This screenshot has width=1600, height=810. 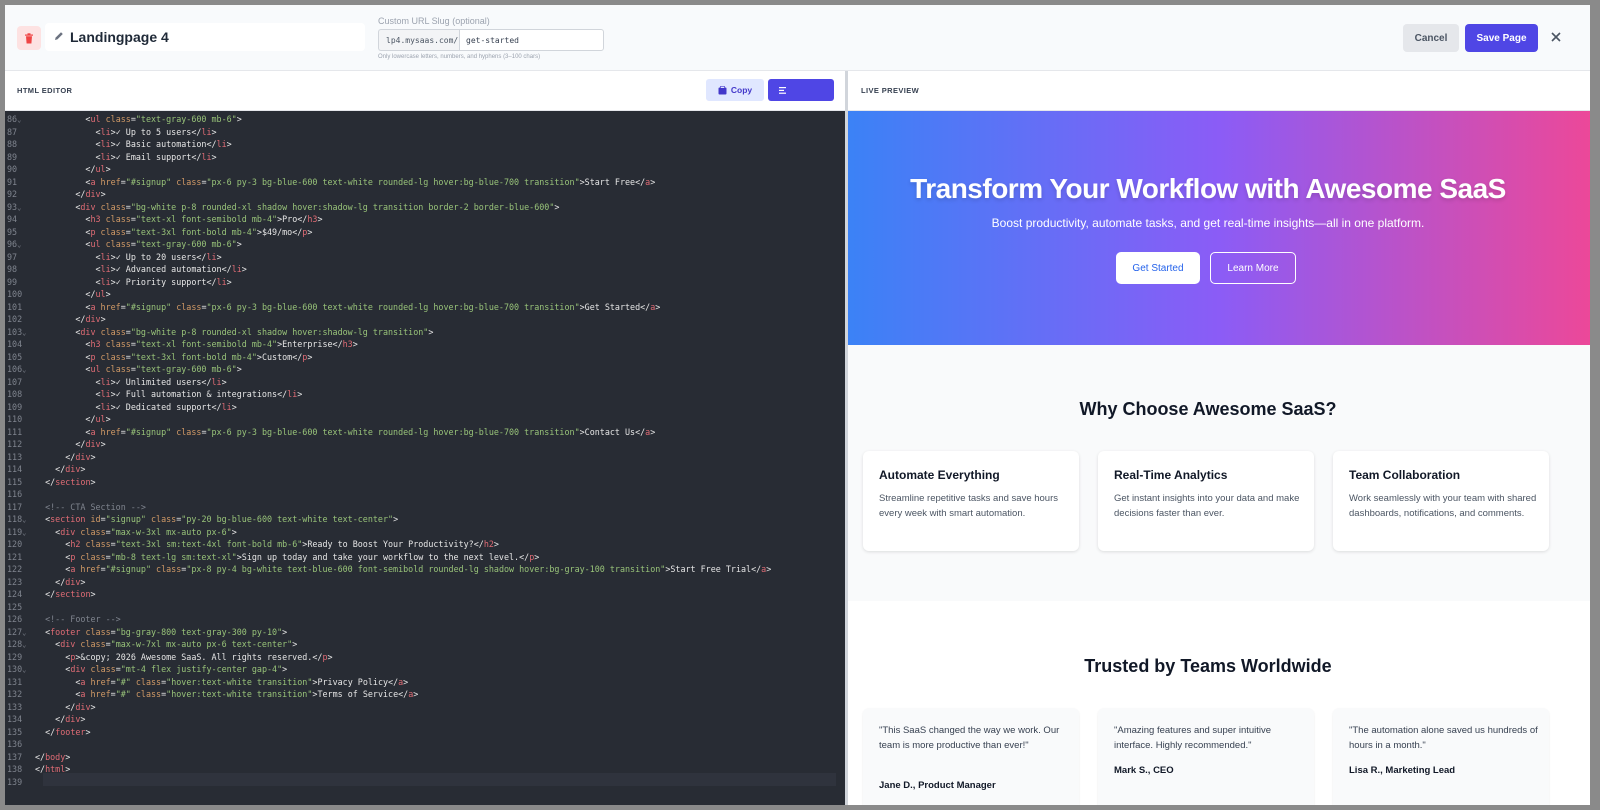 I want to click on code-line: 137 </body>, so click(x=425, y=757).